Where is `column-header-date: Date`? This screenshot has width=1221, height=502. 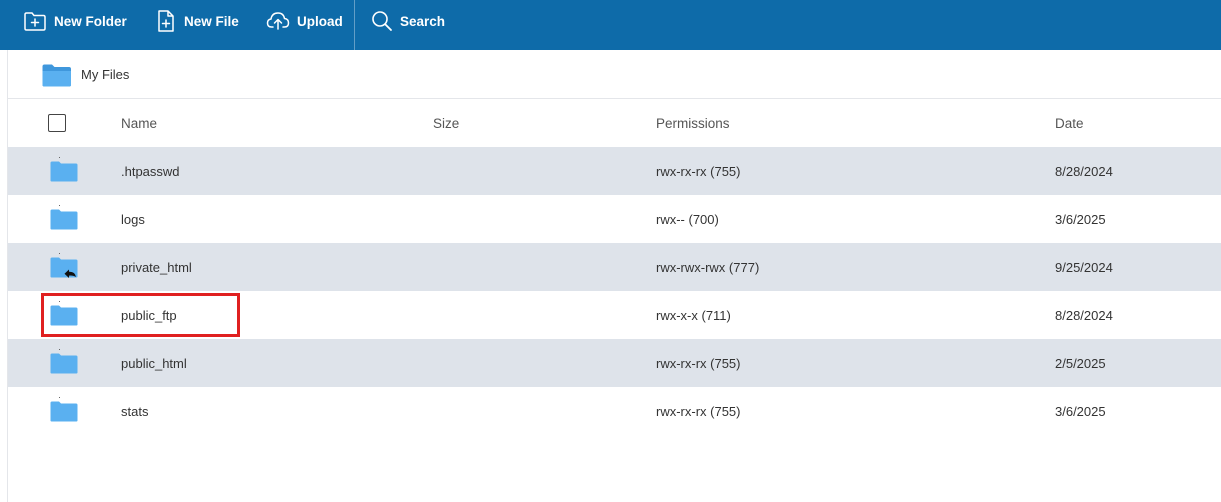 column-header-date: Date is located at coordinates (1069, 123).